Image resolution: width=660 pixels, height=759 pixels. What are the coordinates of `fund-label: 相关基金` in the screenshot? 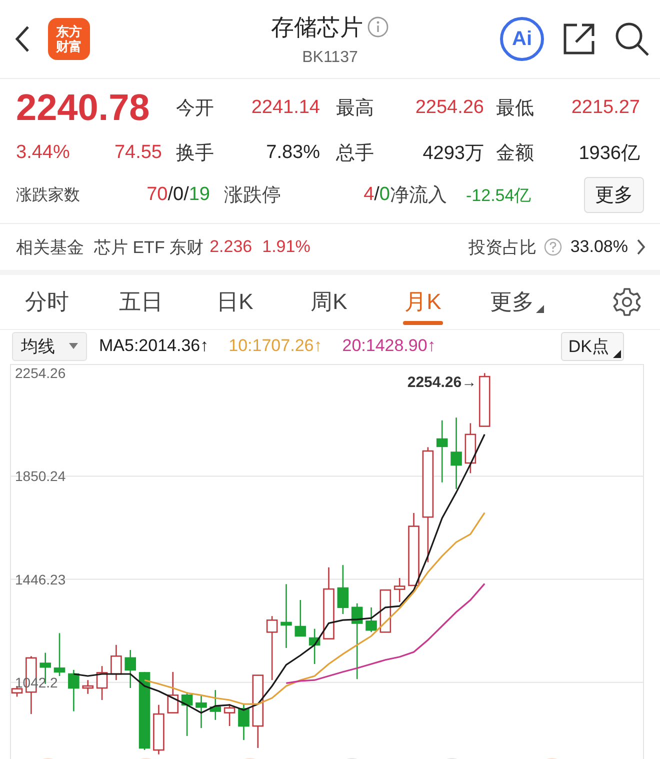 It's located at (50, 247).